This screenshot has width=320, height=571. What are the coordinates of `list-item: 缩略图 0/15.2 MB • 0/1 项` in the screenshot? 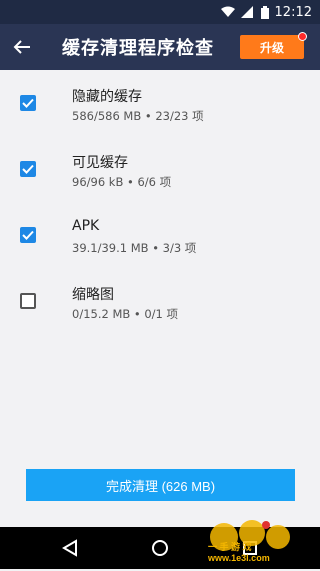 It's located at (160, 301).